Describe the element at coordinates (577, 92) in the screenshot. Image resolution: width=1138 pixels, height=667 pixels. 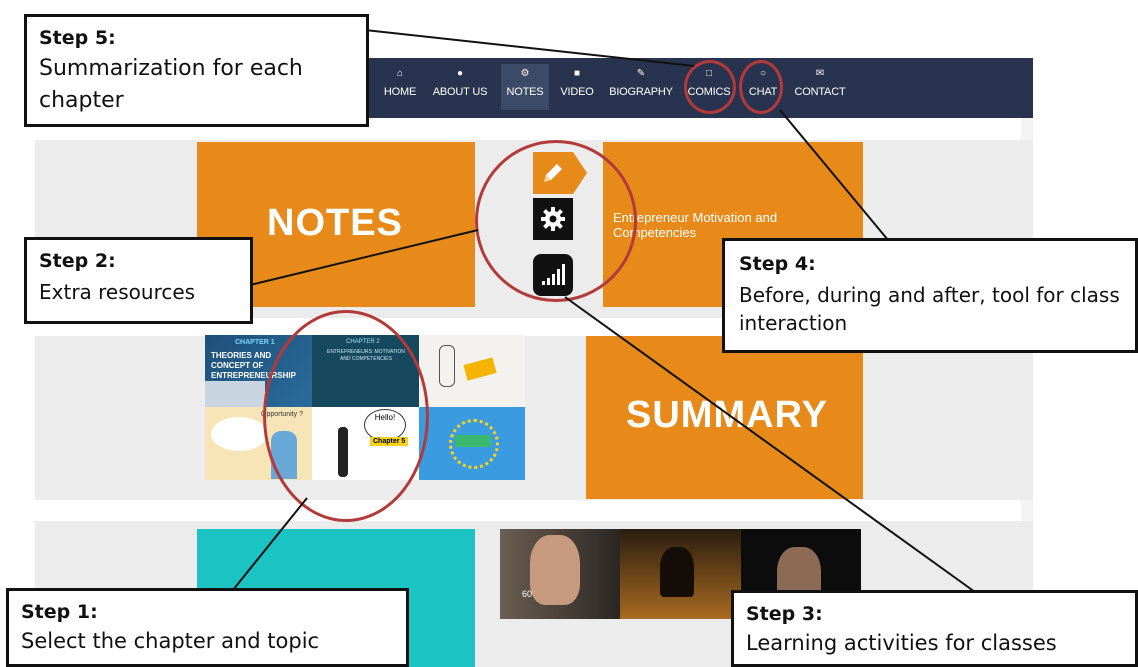
I see `nav-label: VIDEO` at that location.